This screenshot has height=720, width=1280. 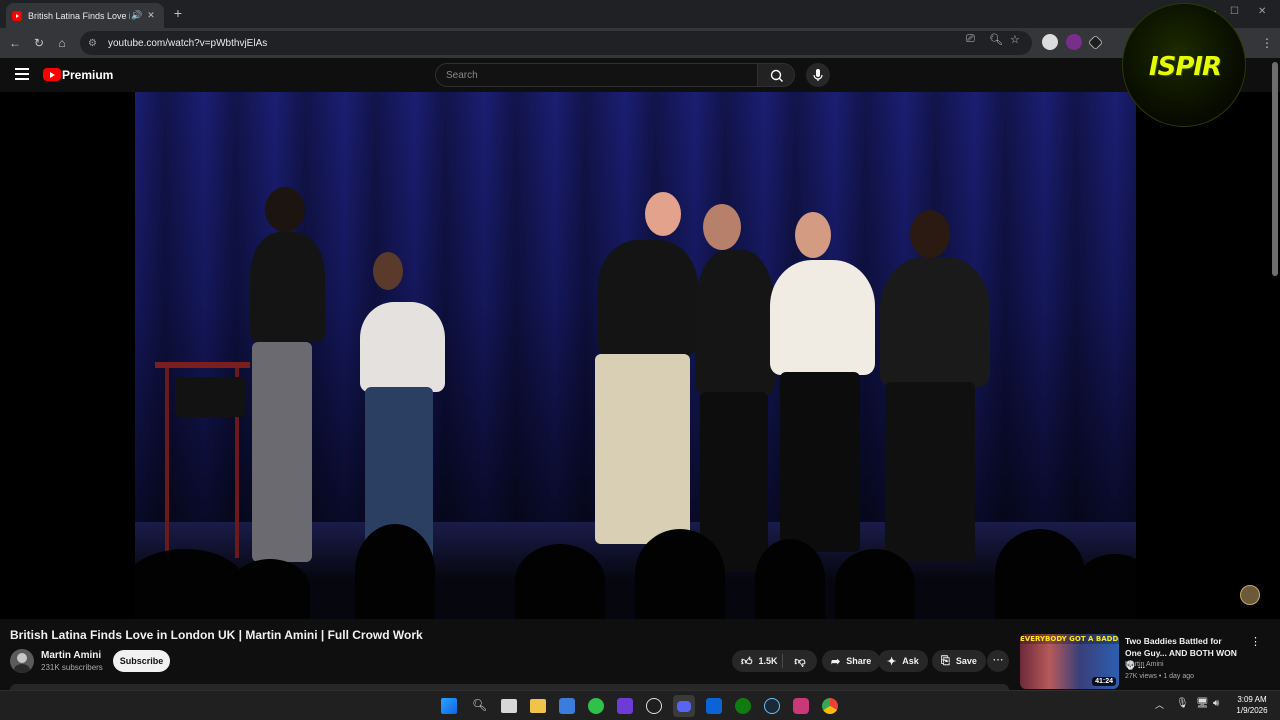 What do you see at coordinates (714, 706) in the screenshot?
I see `mail-icon` at bounding box center [714, 706].